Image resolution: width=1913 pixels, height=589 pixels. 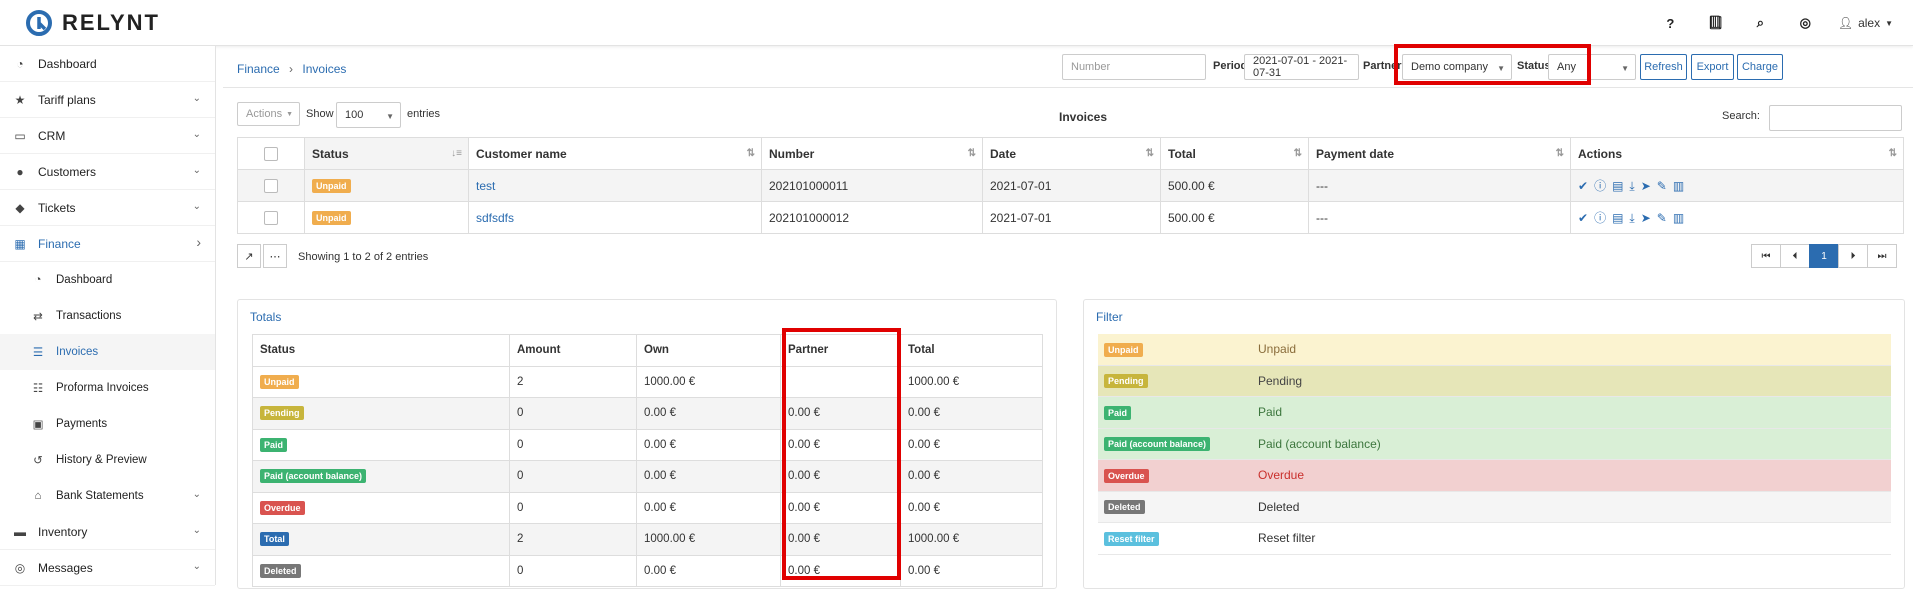 I want to click on filter-badge: Paid (account balance), so click(x=1157, y=444).